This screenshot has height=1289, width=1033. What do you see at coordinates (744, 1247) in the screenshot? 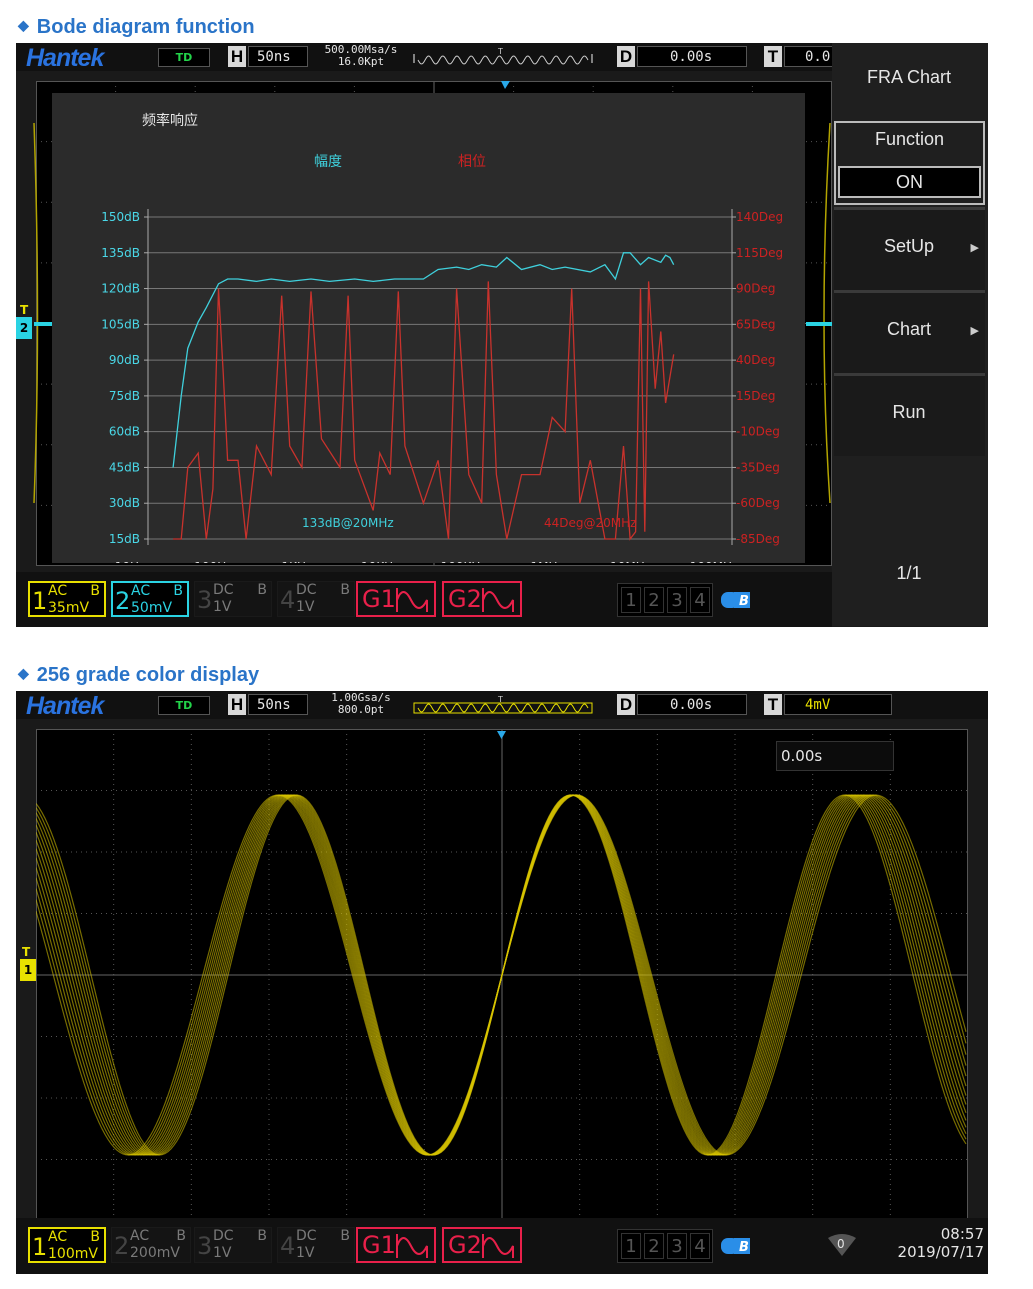
I see `svg-text: B` at bounding box center [744, 1247].